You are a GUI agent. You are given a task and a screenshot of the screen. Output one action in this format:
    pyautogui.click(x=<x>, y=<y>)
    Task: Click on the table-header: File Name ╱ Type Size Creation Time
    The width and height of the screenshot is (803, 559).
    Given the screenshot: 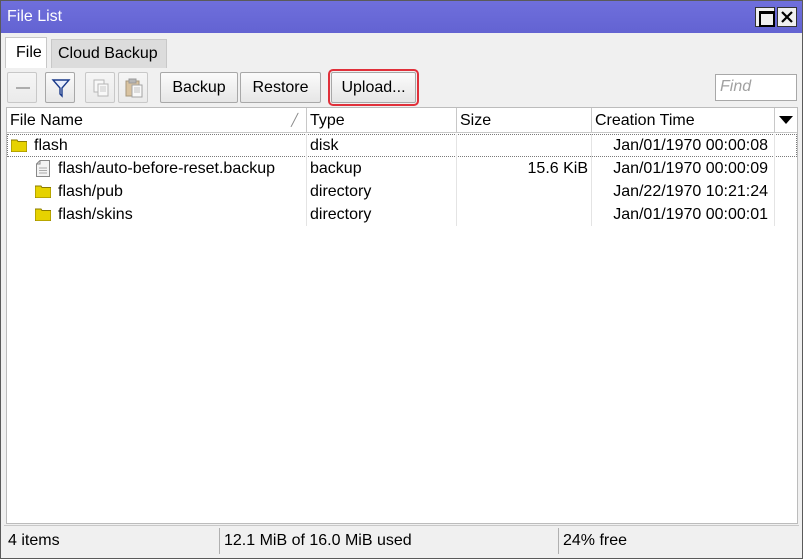 What is the action you would take?
    pyautogui.click(x=402, y=120)
    